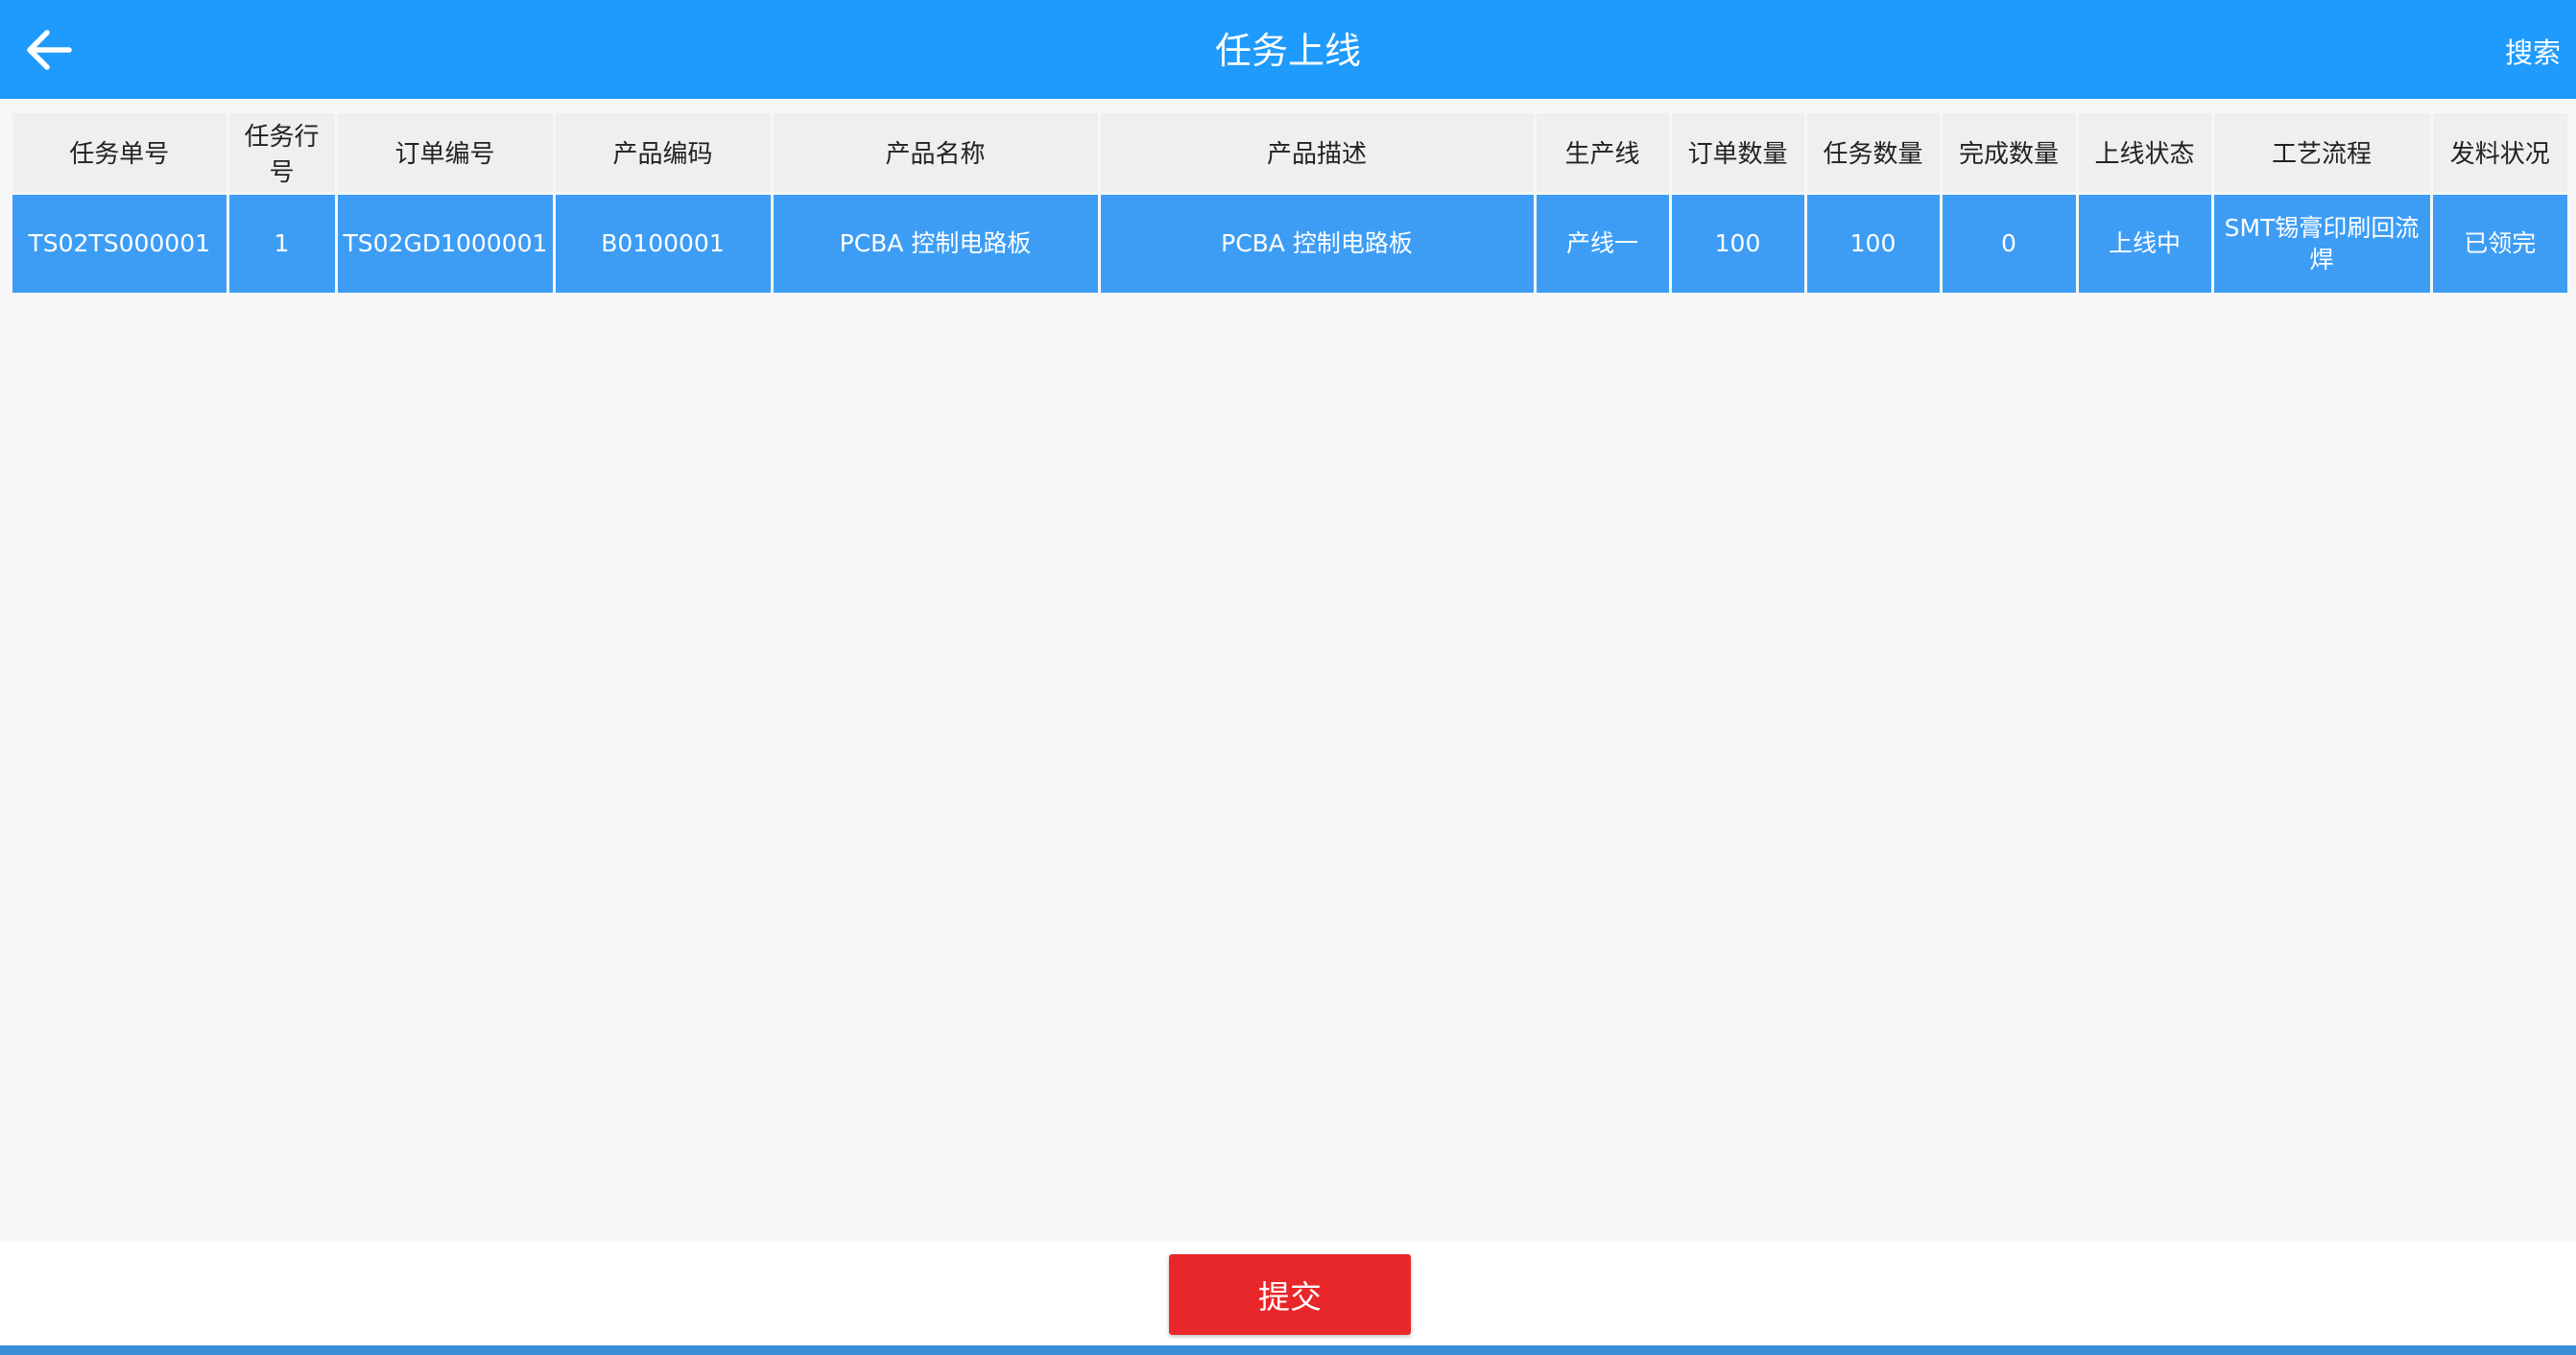 The height and width of the screenshot is (1355, 2576). Describe the element at coordinates (446, 153) in the screenshot. I see `column-header: 订单编号` at that location.